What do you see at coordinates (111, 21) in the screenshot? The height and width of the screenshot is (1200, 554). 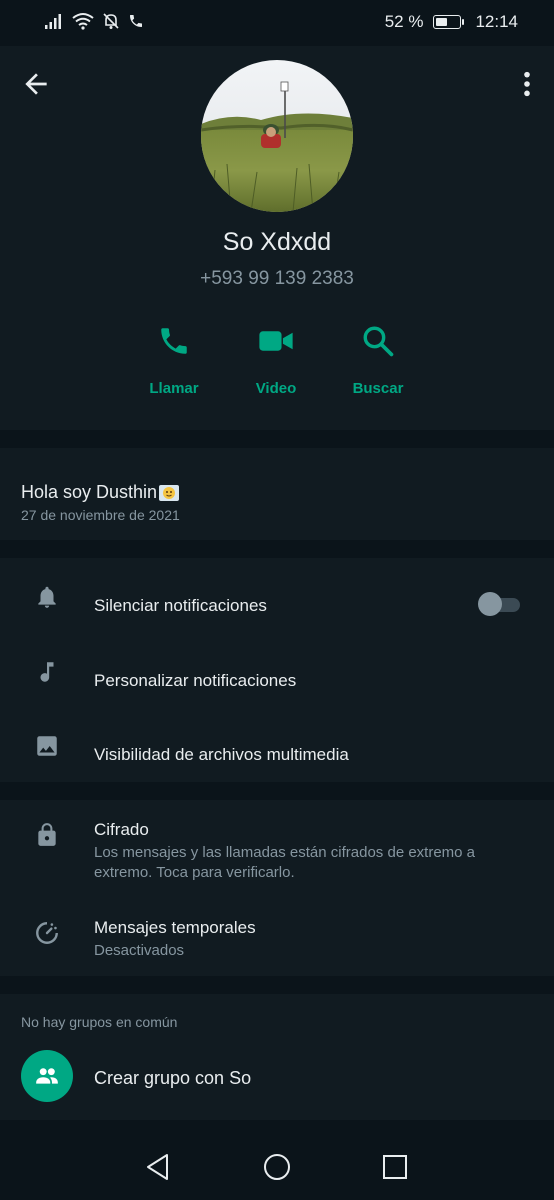 I see `bell-off-icon` at bounding box center [111, 21].